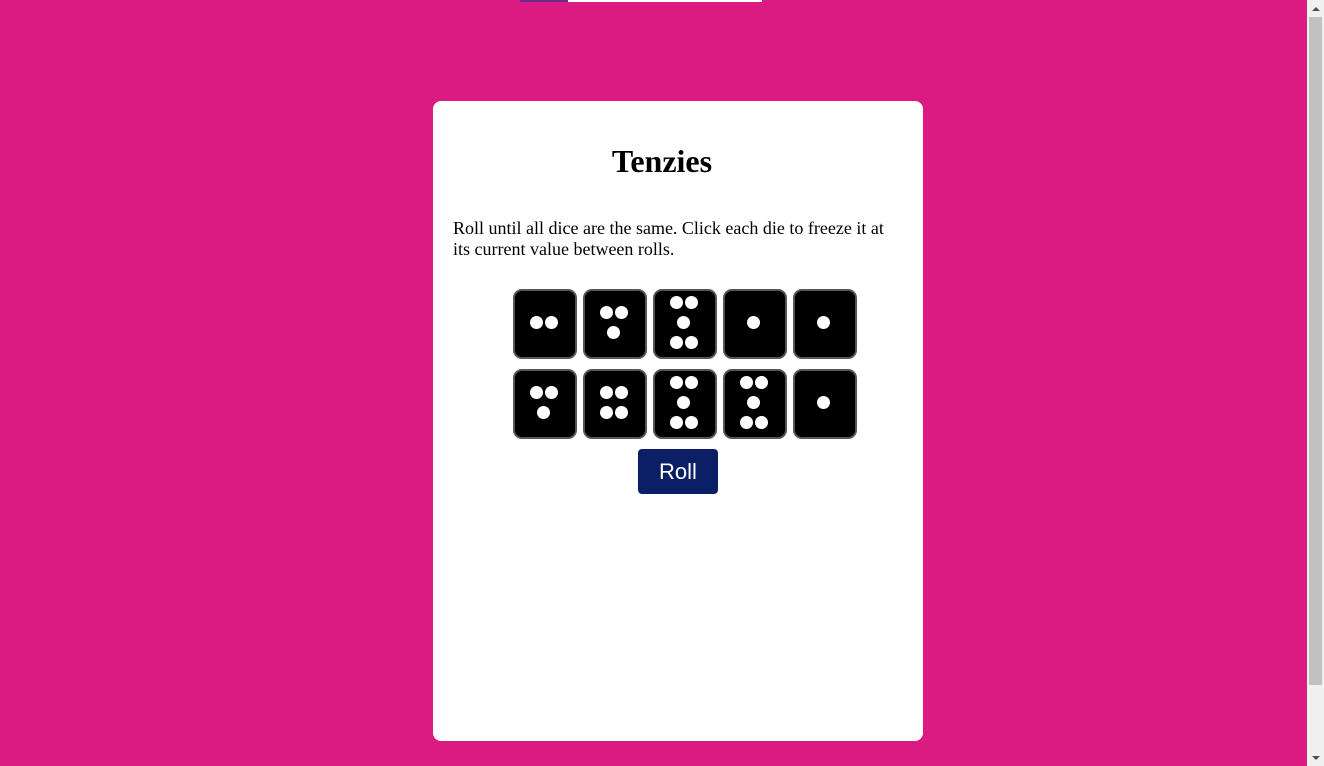 The image size is (1324, 766). I want to click on scroll-thumb, so click(1315, 351).